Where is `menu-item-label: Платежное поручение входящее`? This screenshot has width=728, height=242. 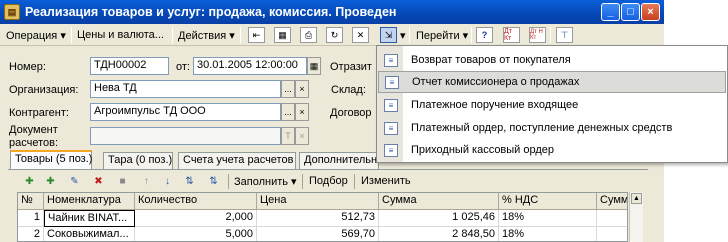
menu-item-label: Платежное поручение входящее is located at coordinates (495, 105).